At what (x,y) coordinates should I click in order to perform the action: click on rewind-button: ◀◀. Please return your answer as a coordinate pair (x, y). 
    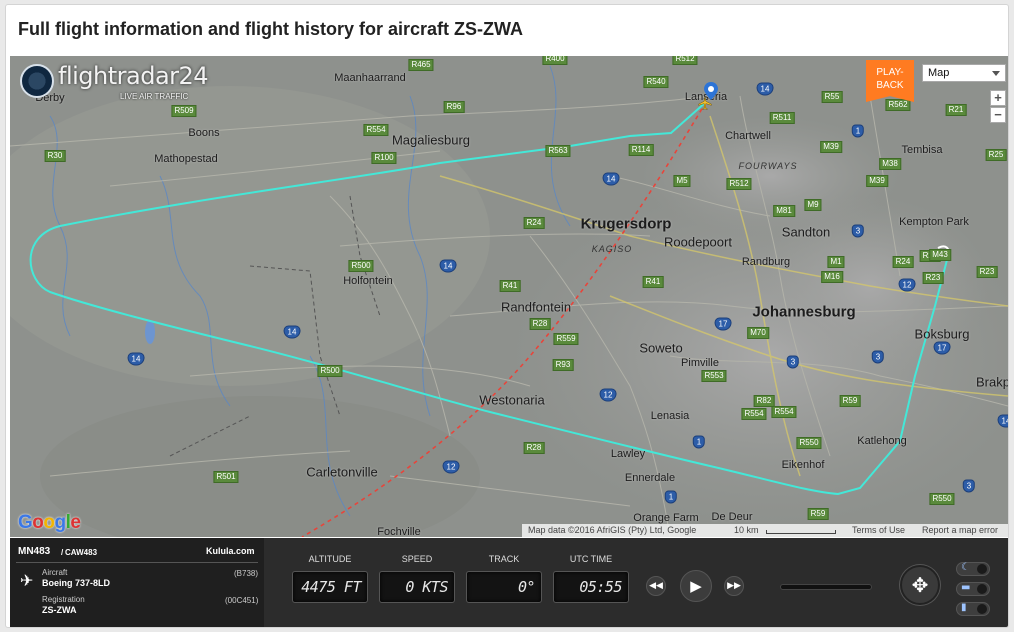
    Looking at the image, I should click on (656, 586).